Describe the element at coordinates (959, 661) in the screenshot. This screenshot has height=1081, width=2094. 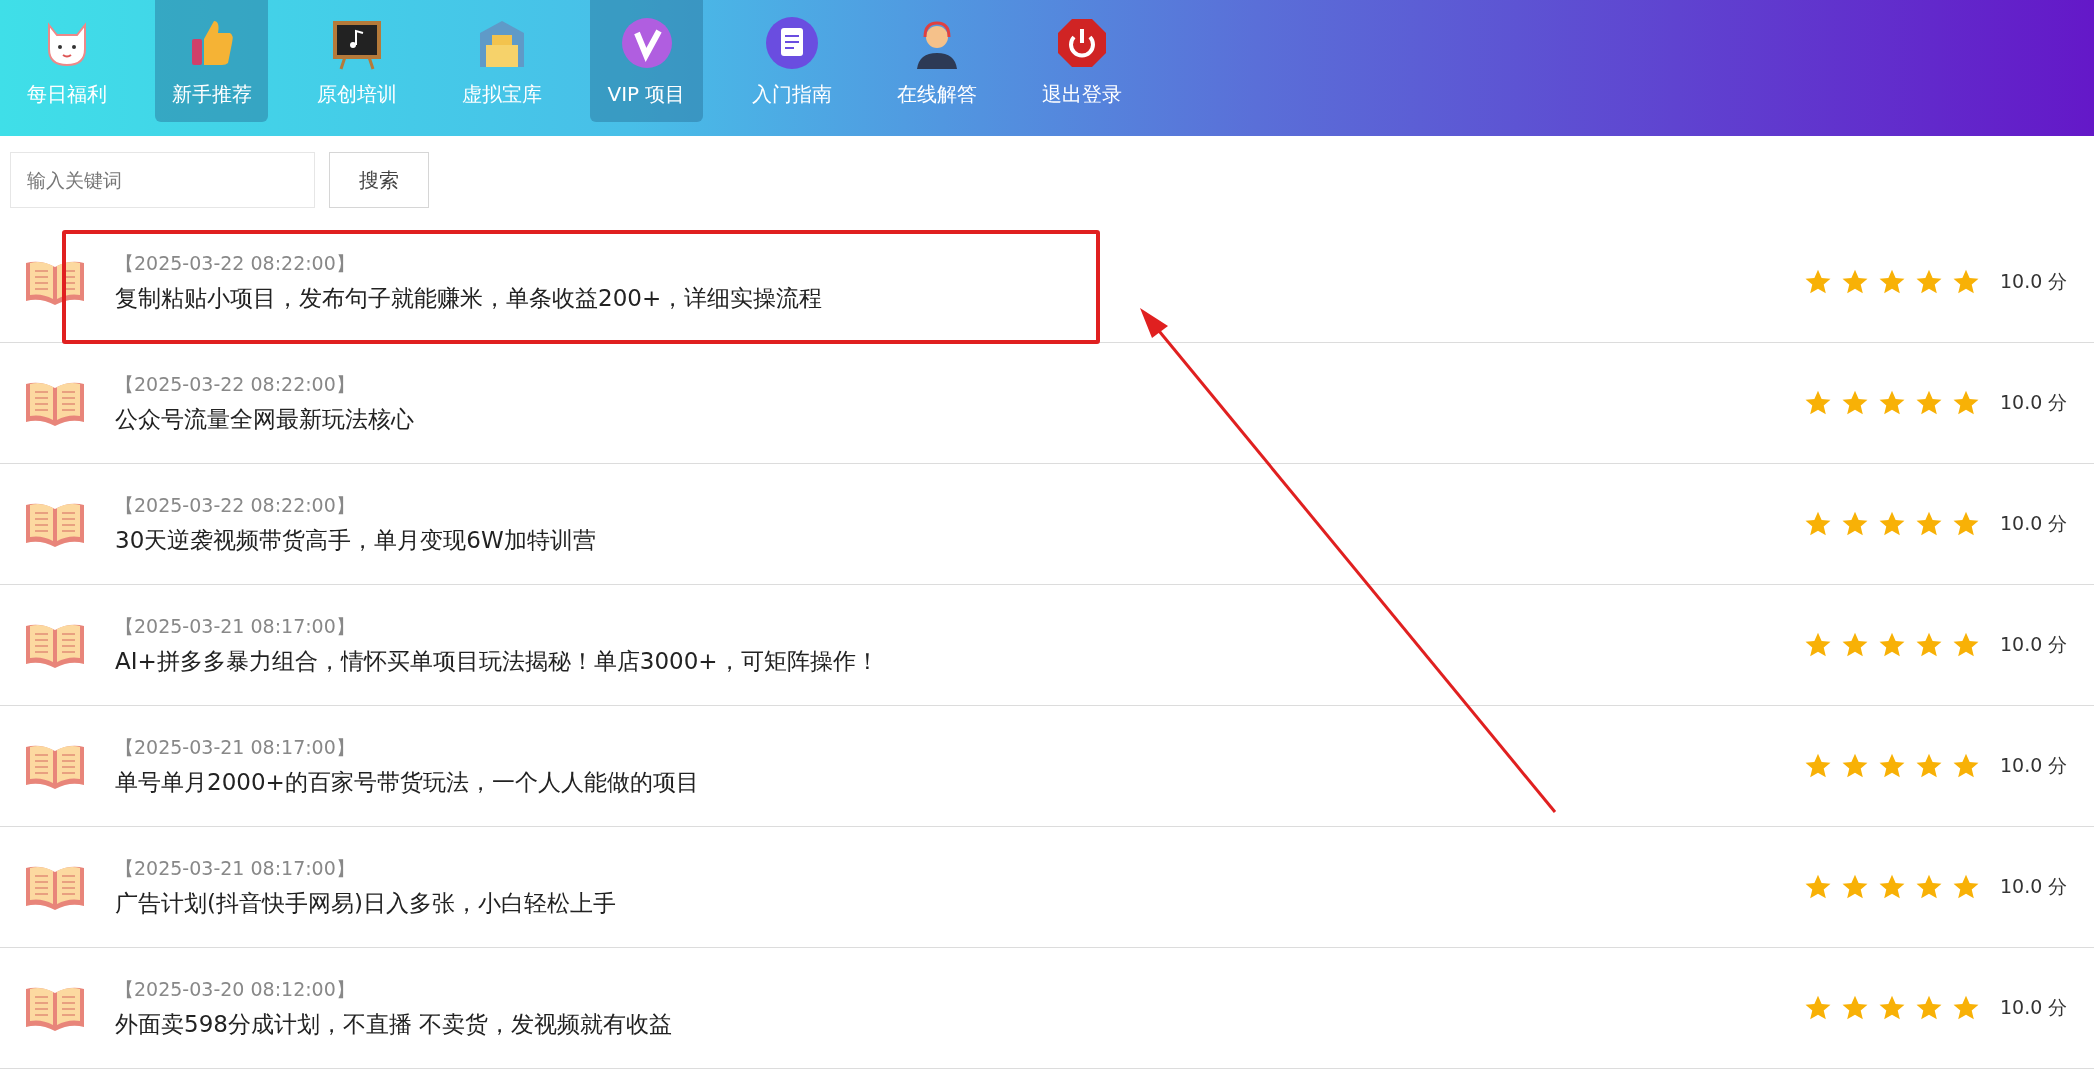
I see `article-title-link: AI+拼多多暴力组合，情怀买单项目玩法揭秘！单店3000+，可矩阵操作！` at that location.